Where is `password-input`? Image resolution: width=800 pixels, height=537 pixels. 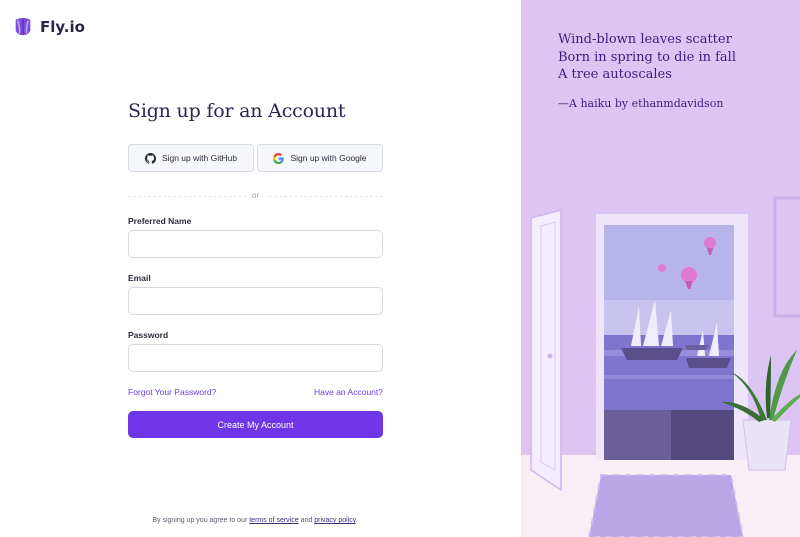 password-input is located at coordinates (255, 358).